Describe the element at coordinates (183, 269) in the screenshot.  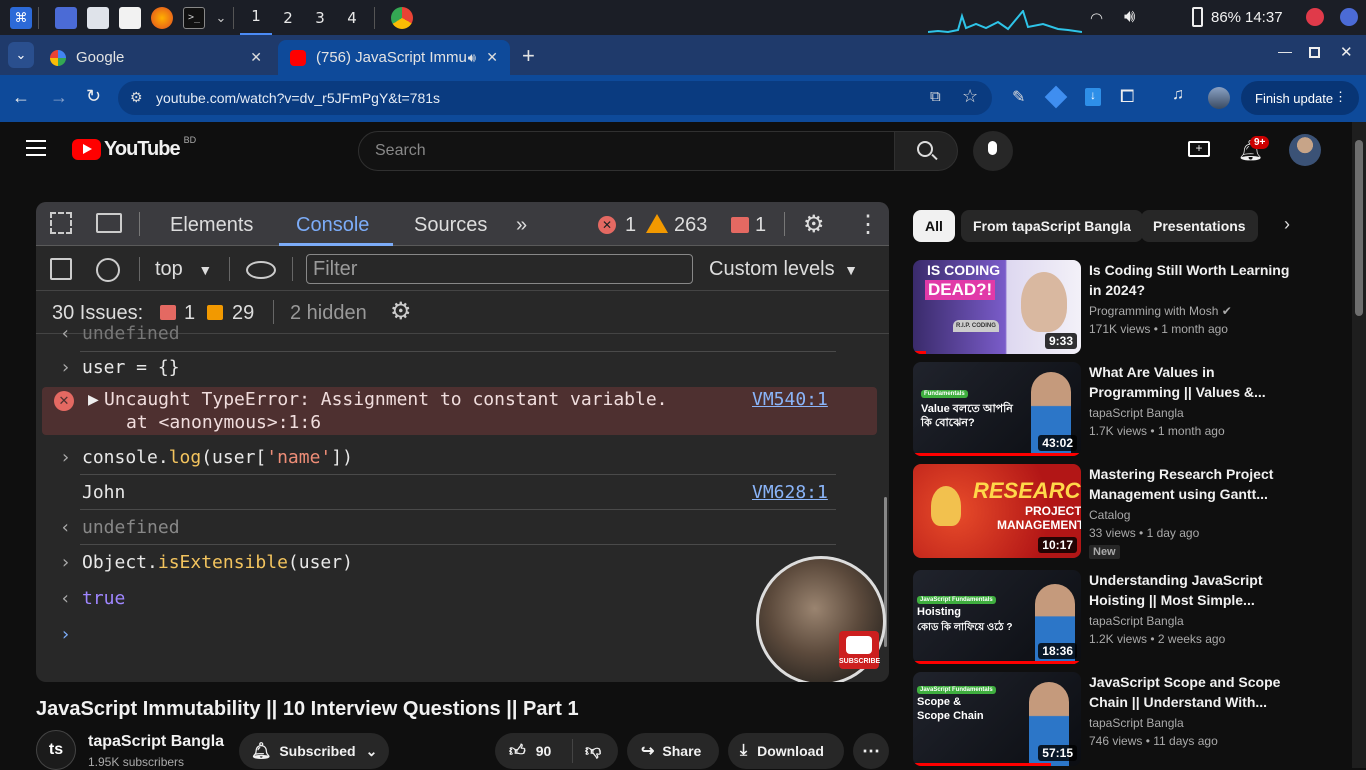
I see `context-select: top ▼` at that location.